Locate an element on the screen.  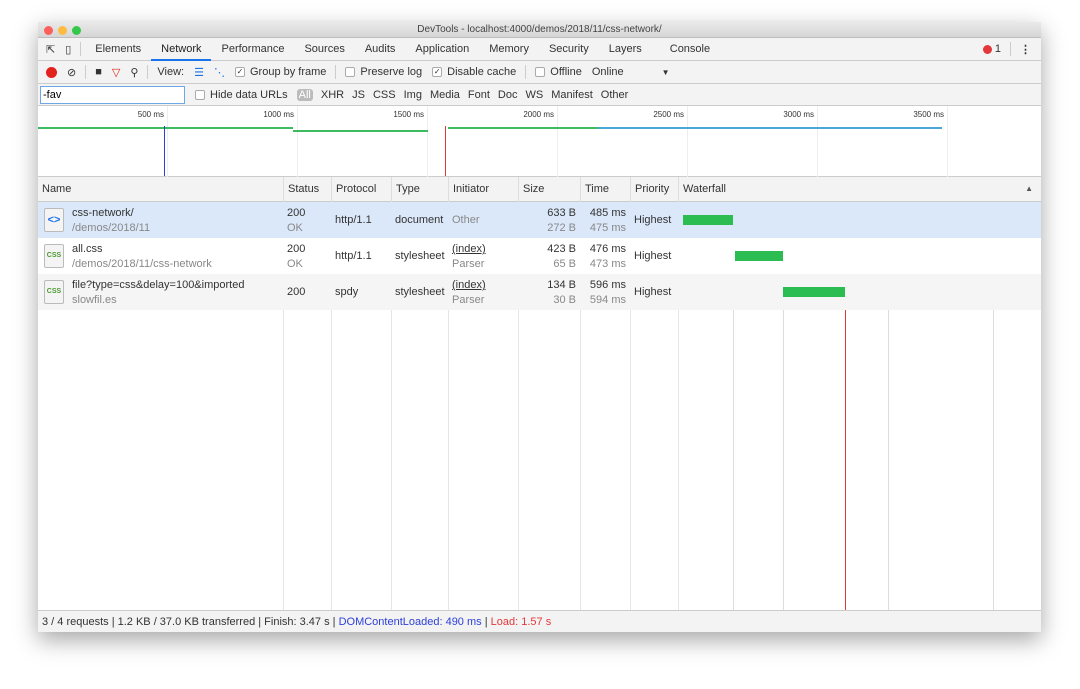
divider is located at coordinates (148, 72).